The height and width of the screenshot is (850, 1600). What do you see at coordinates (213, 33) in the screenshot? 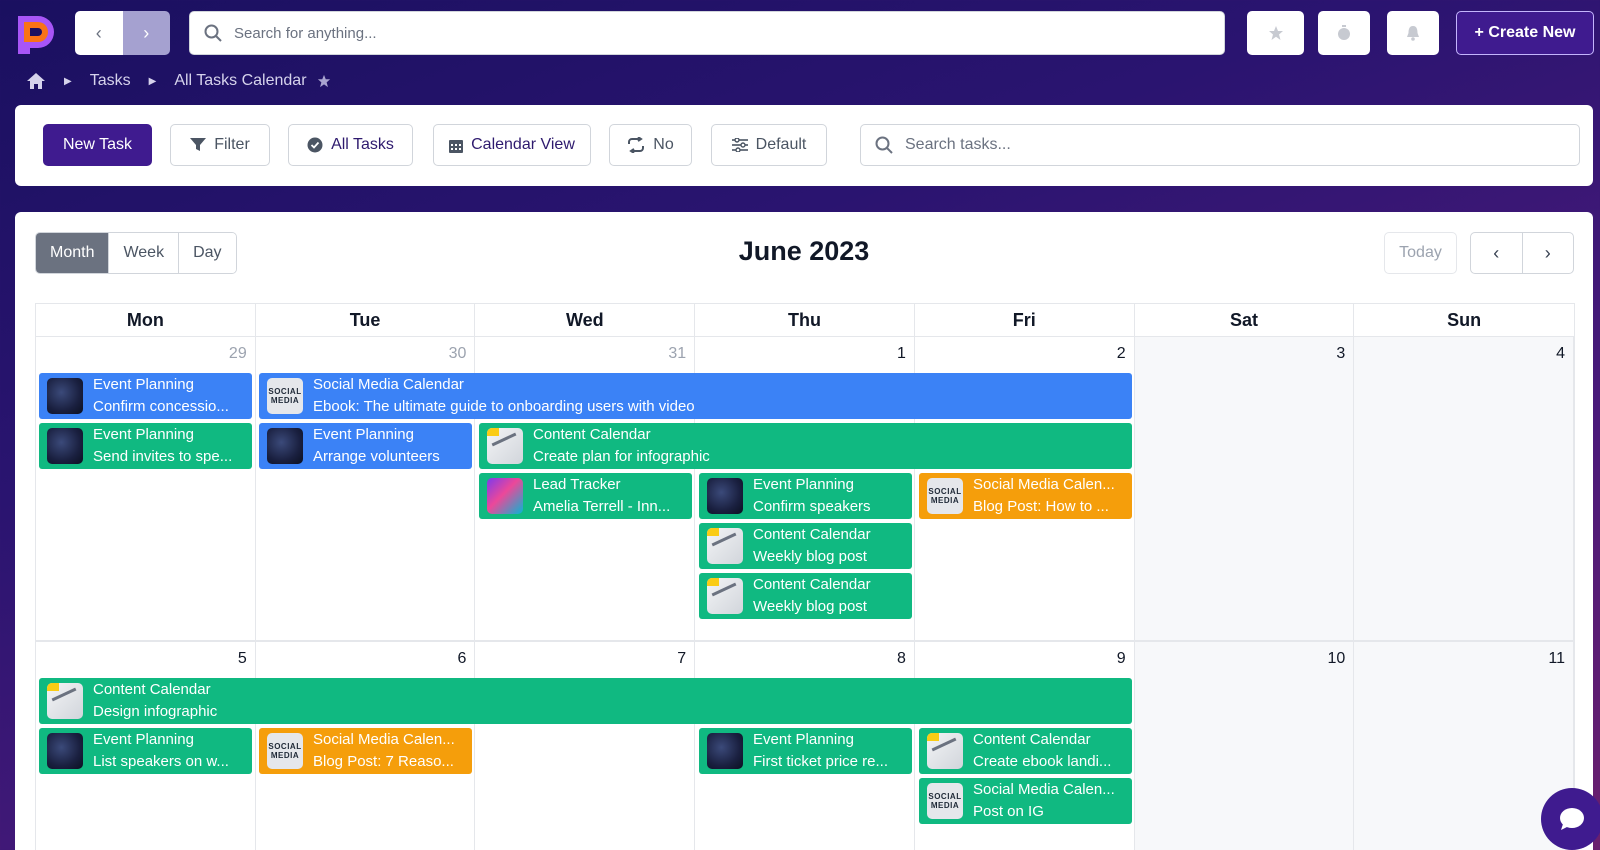
I see `search-icon` at bounding box center [213, 33].